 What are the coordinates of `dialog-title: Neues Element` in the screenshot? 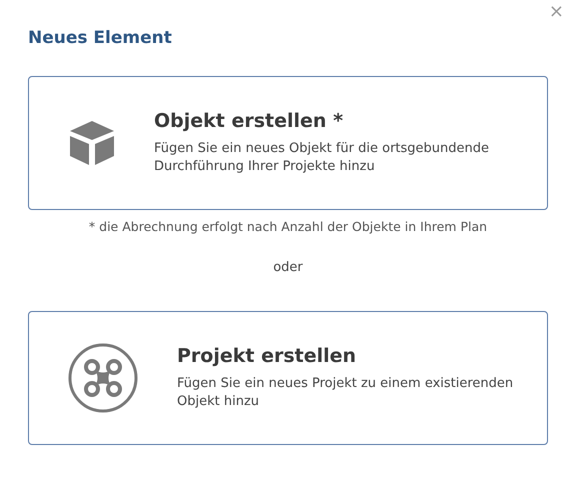 It's located at (100, 38).